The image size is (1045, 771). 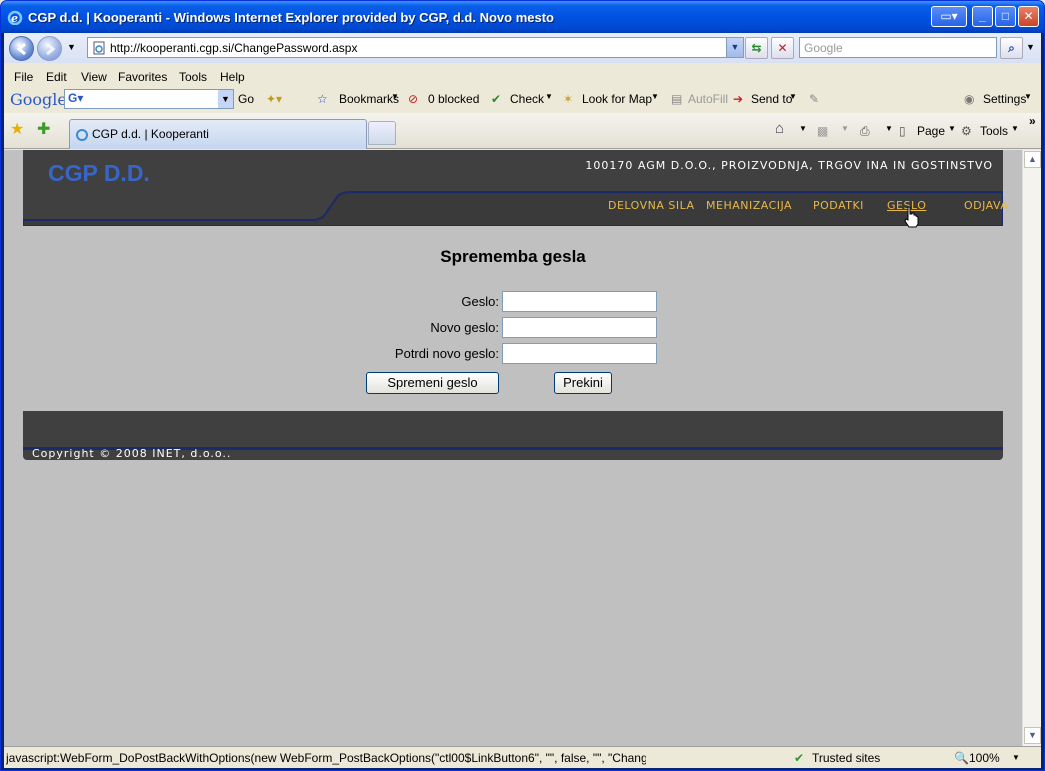 What do you see at coordinates (149, 99) in the screenshot?
I see `google-search-input: G▾ ▼` at bounding box center [149, 99].